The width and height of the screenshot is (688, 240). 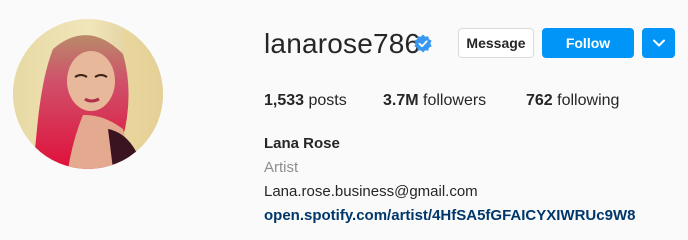 I want to click on profile-photo-image, so click(x=88, y=94).